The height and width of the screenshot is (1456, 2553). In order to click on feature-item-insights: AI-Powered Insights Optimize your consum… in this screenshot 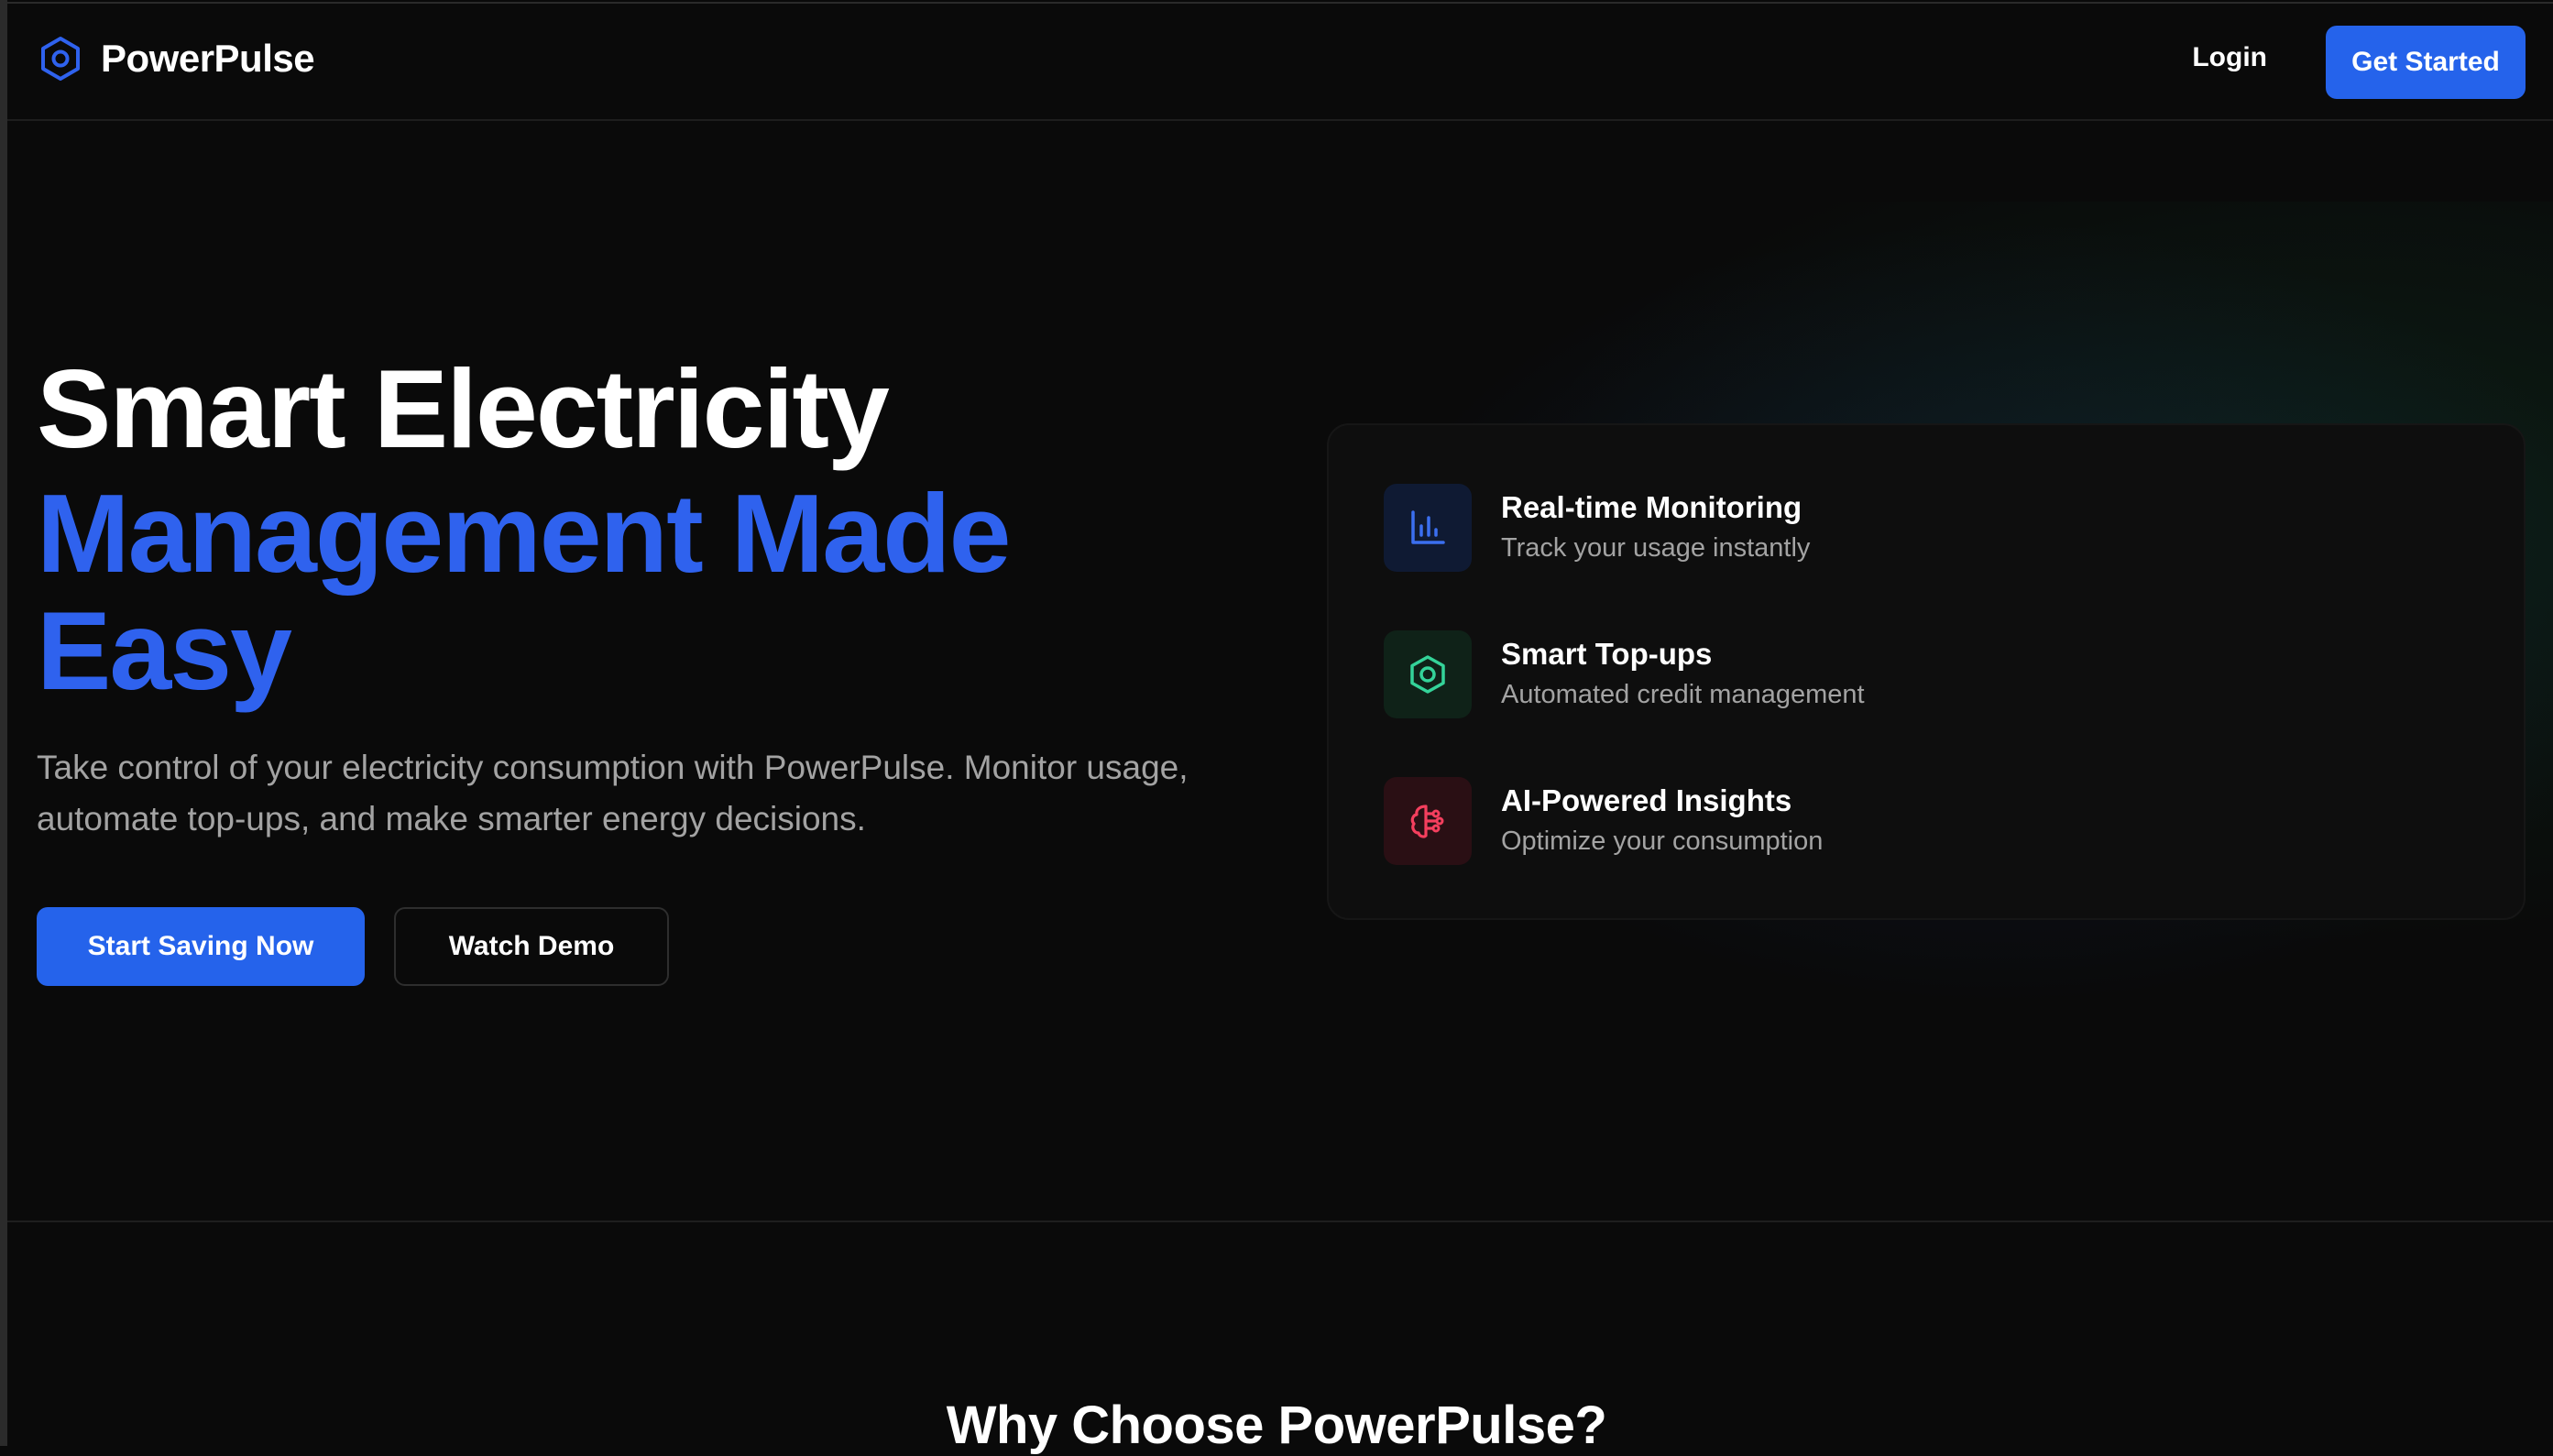, I will do `click(1603, 821)`.